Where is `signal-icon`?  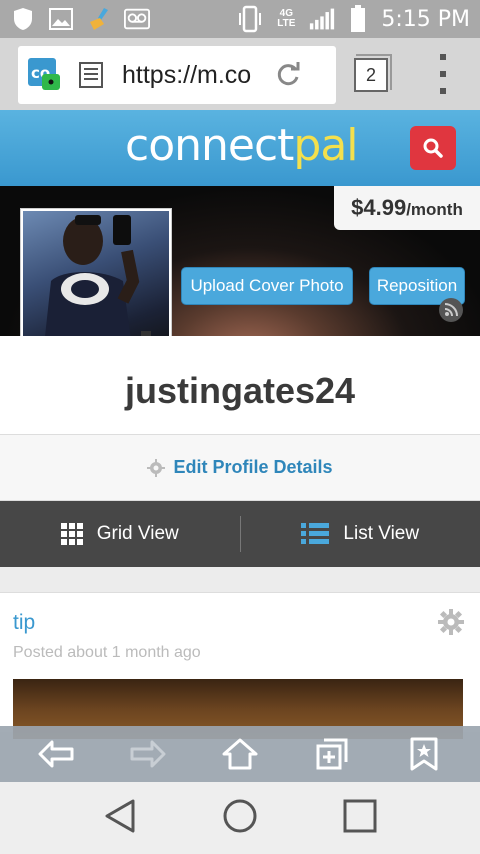
signal-icon is located at coordinates (322, 19).